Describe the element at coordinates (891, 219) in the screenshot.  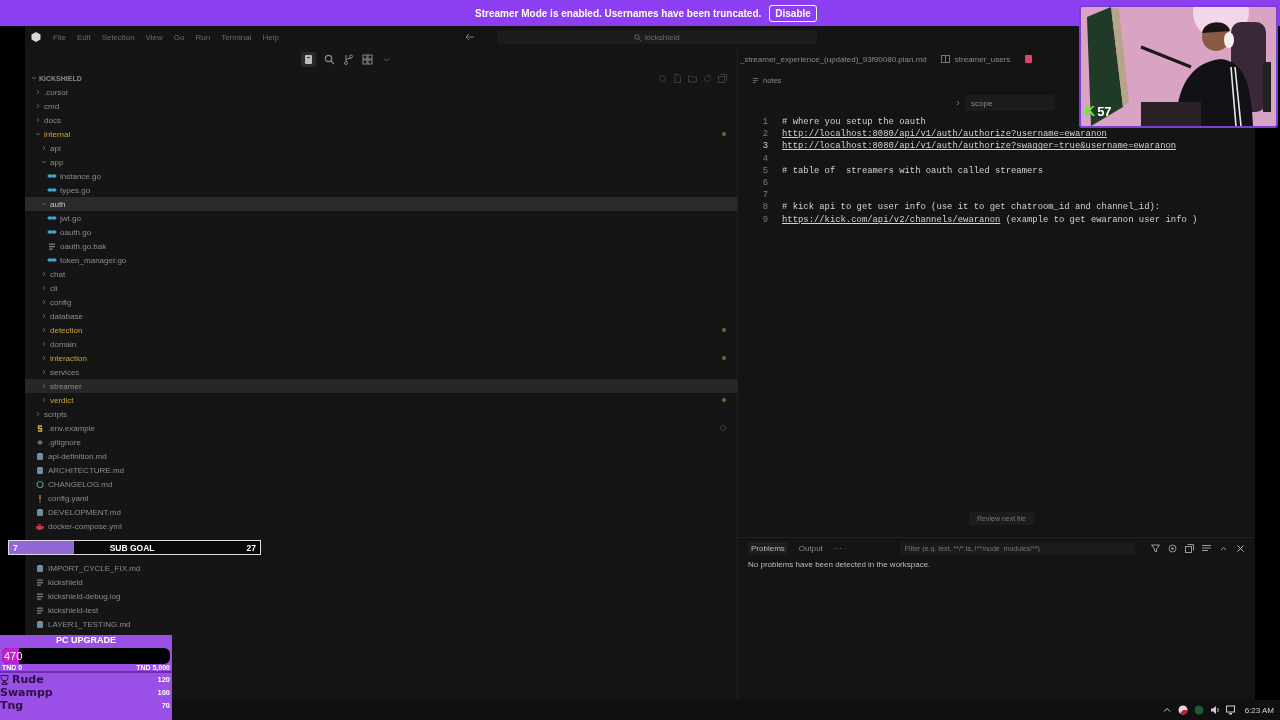
I see `code-link: https://kick.com/api/v2/channels/ewaranon` at that location.